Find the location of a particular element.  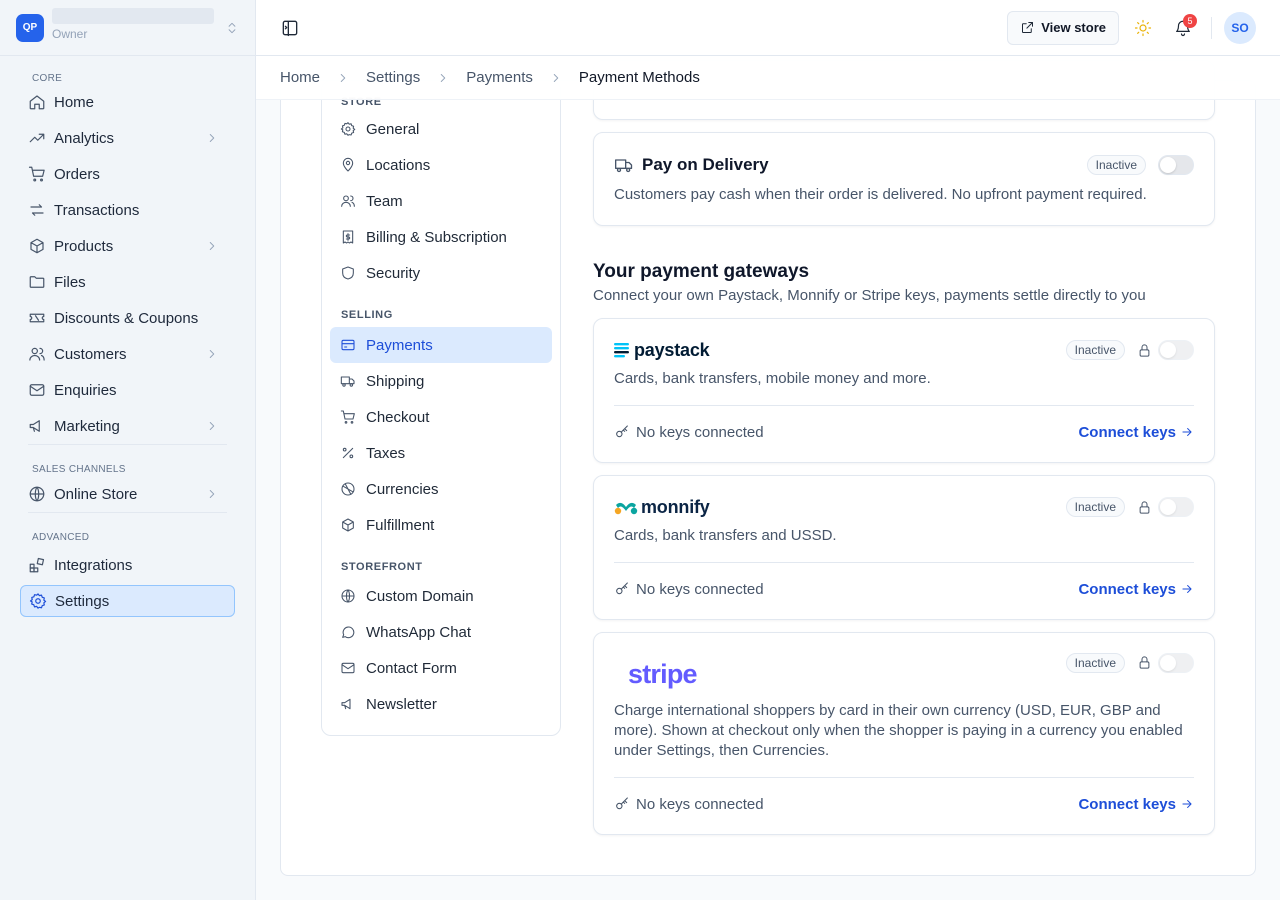

sidebar-item-orders: Orders is located at coordinates (127, 174).